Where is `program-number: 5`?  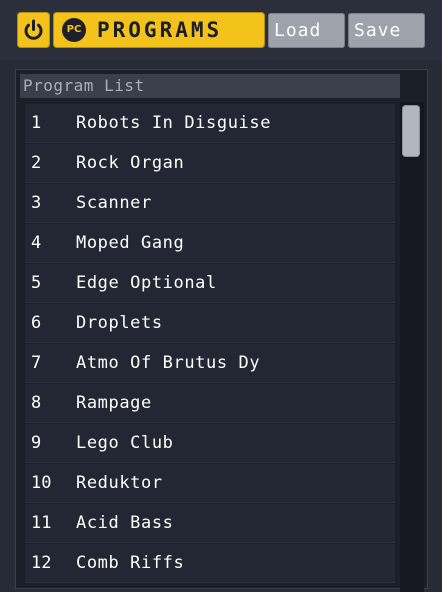
program-number: 5 is located at coordinates (36, 283).